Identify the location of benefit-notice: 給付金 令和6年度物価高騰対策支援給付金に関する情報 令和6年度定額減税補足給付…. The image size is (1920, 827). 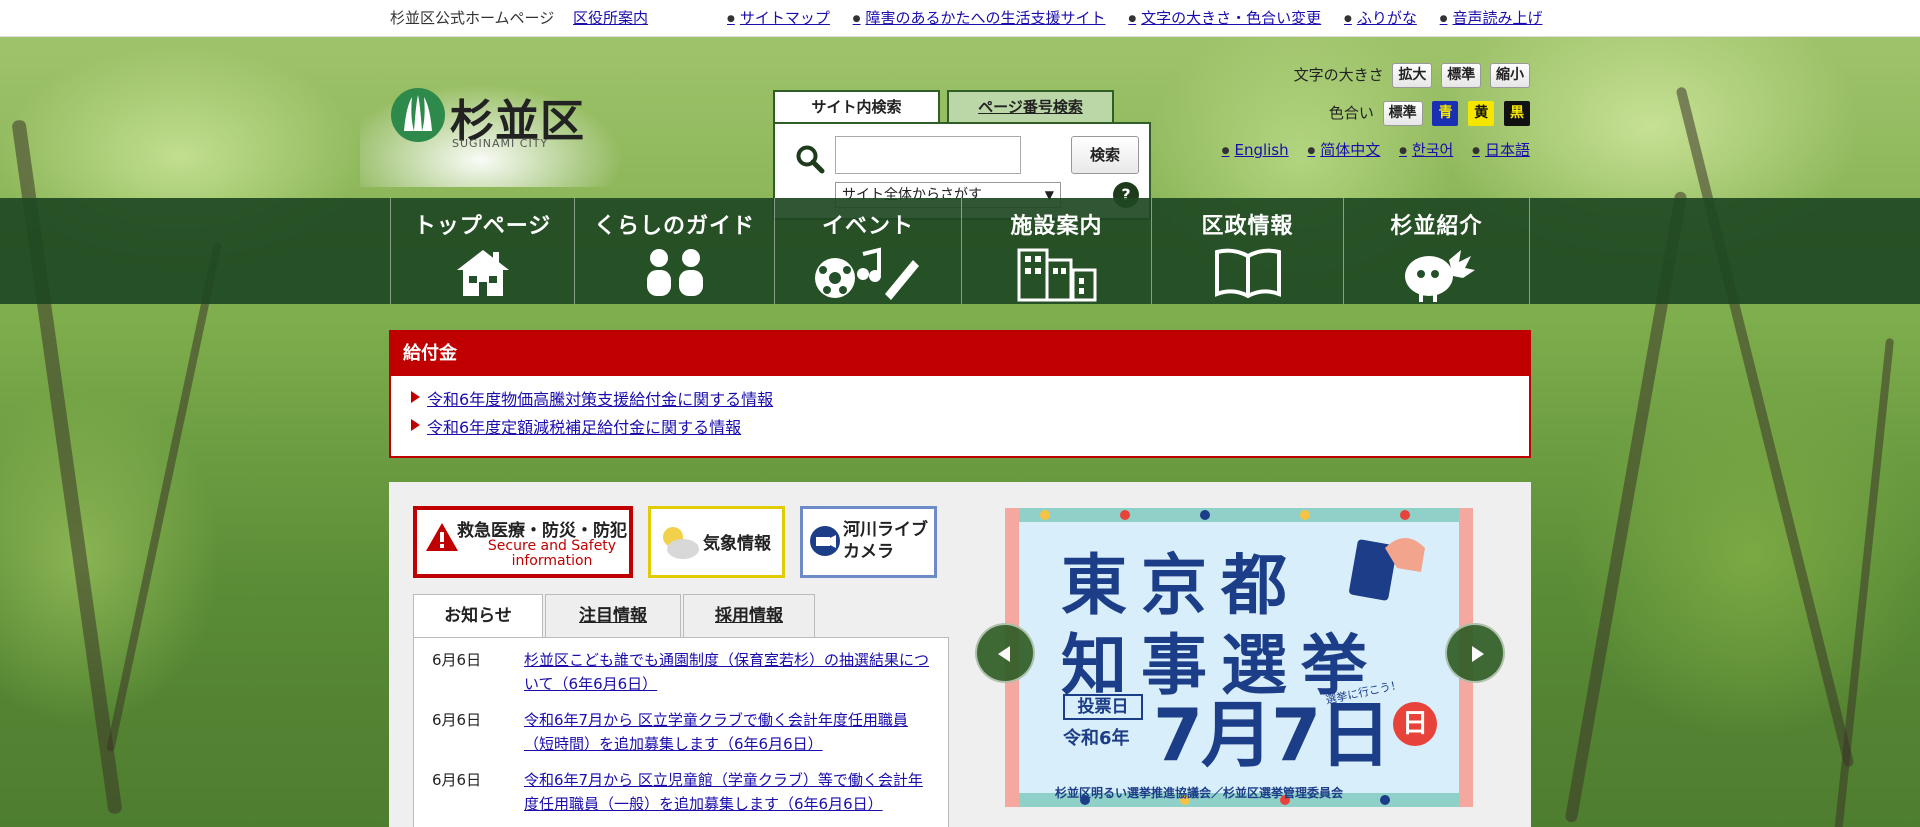
(960, 394).